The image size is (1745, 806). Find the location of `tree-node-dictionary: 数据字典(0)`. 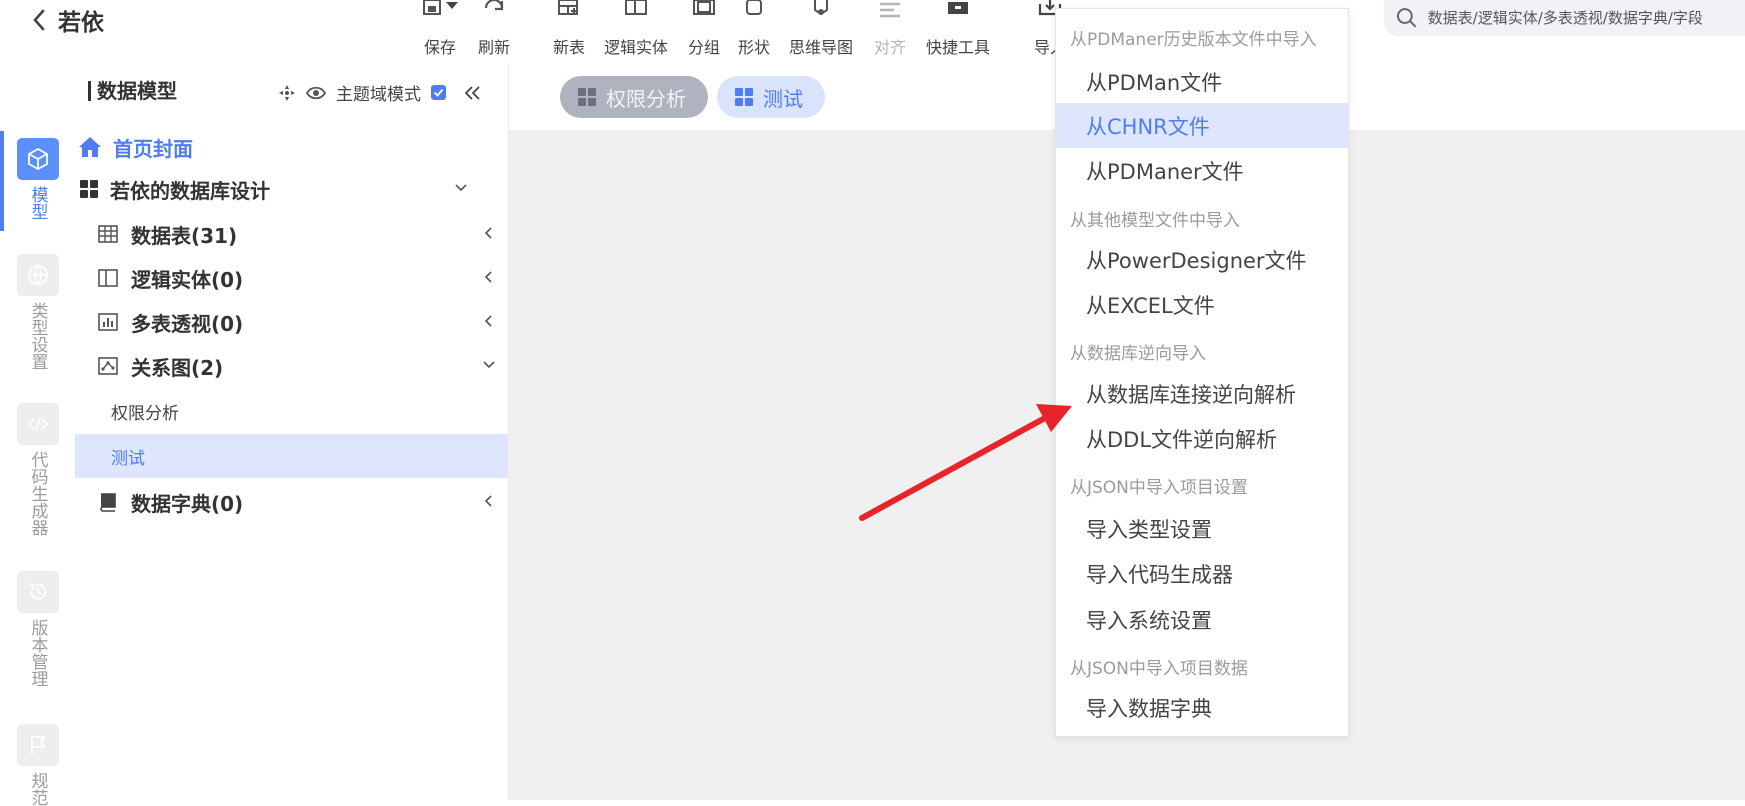

tree-node-dictionary: 数据字典(0) is located at coordinates (291, 502).